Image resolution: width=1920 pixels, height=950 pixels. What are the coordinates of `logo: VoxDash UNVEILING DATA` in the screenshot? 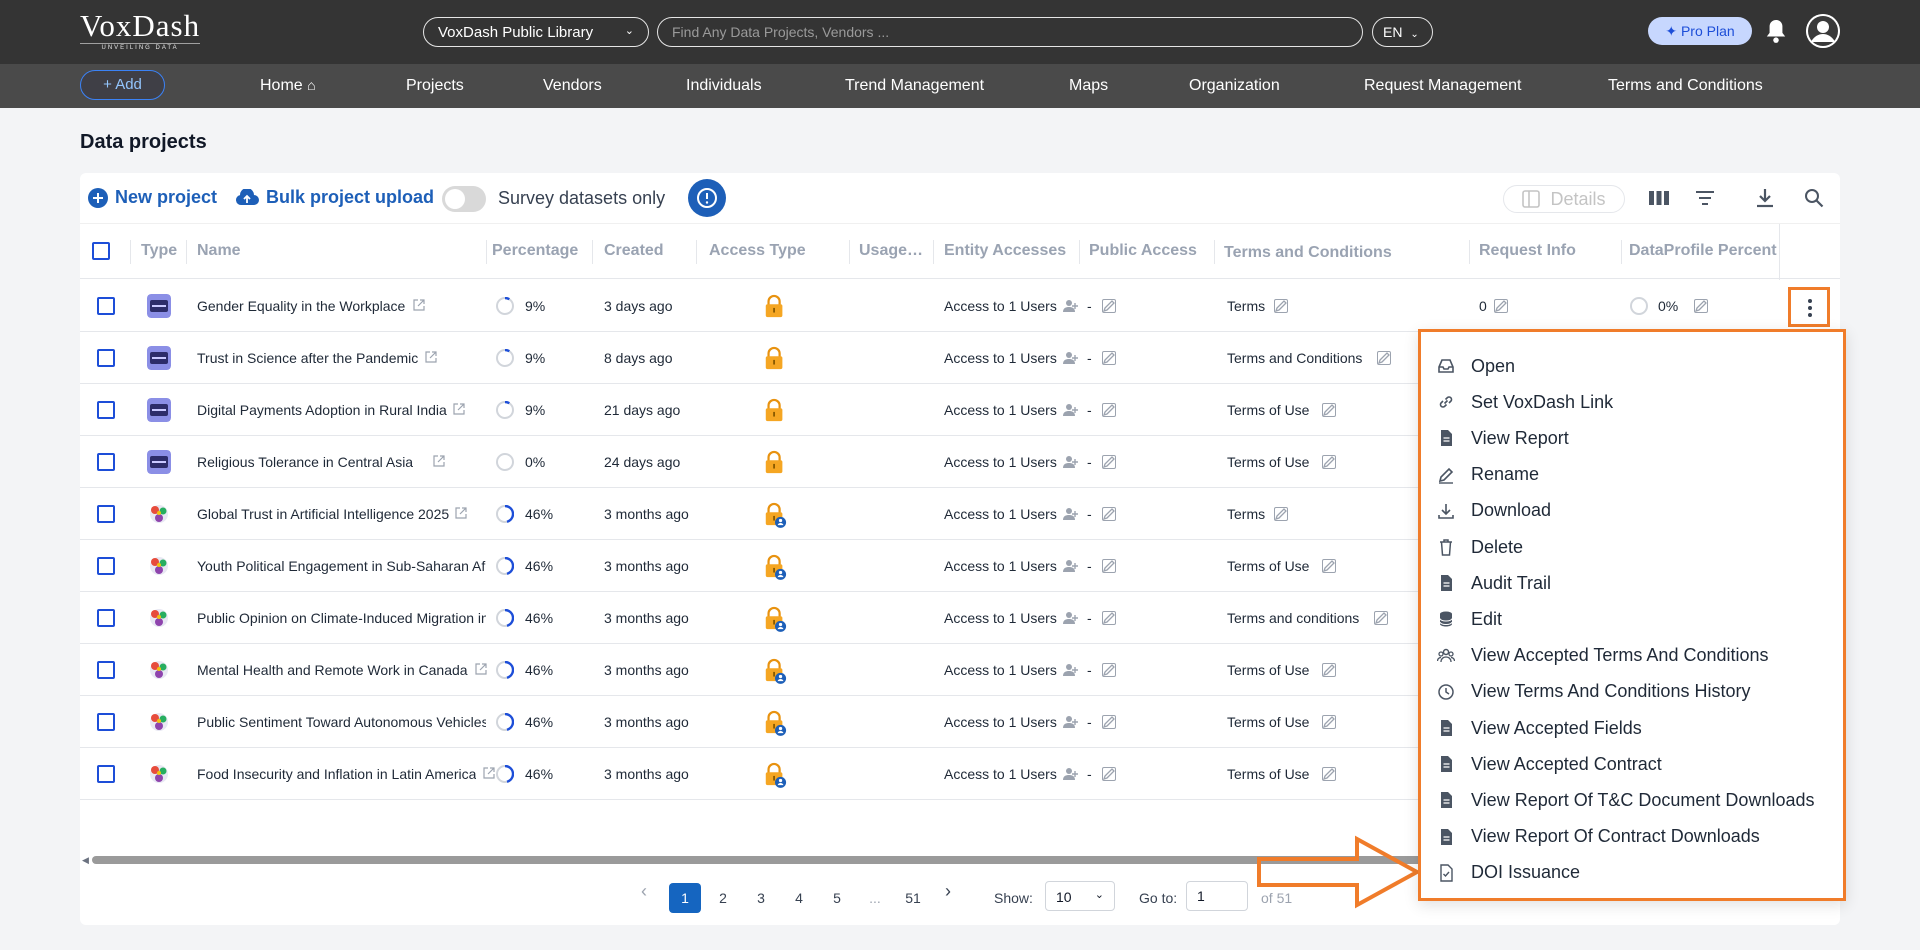 It's located at (140, 30).